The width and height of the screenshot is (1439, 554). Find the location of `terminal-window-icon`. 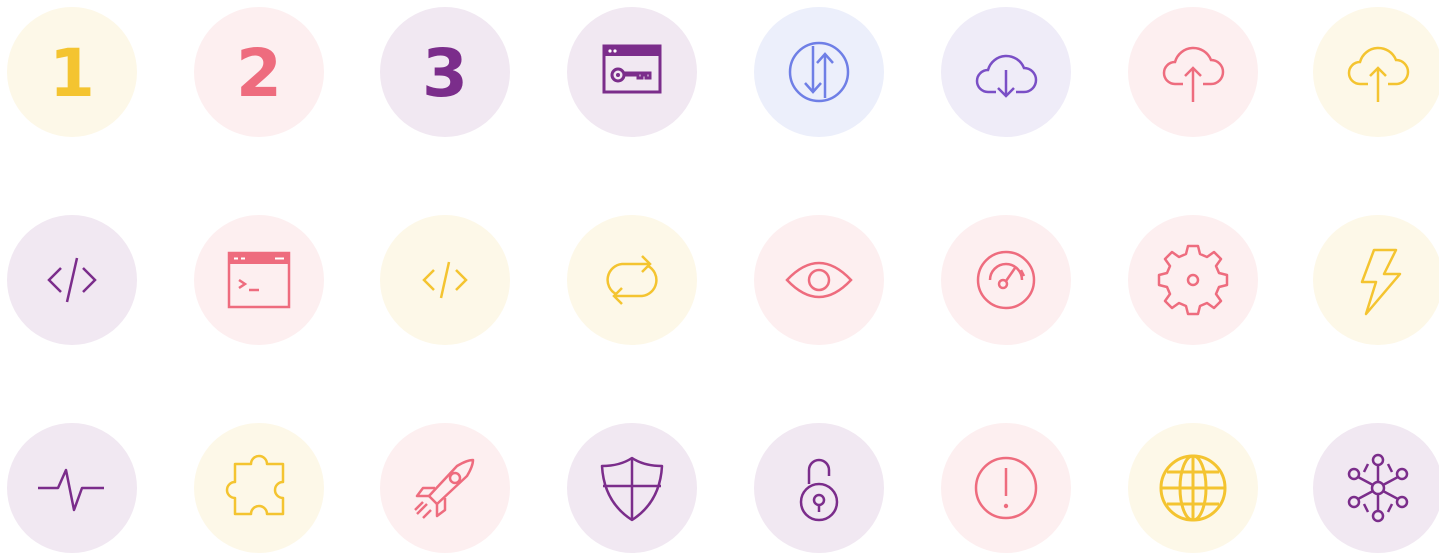

terminal-window-icon is located at coordinates (259, 280).